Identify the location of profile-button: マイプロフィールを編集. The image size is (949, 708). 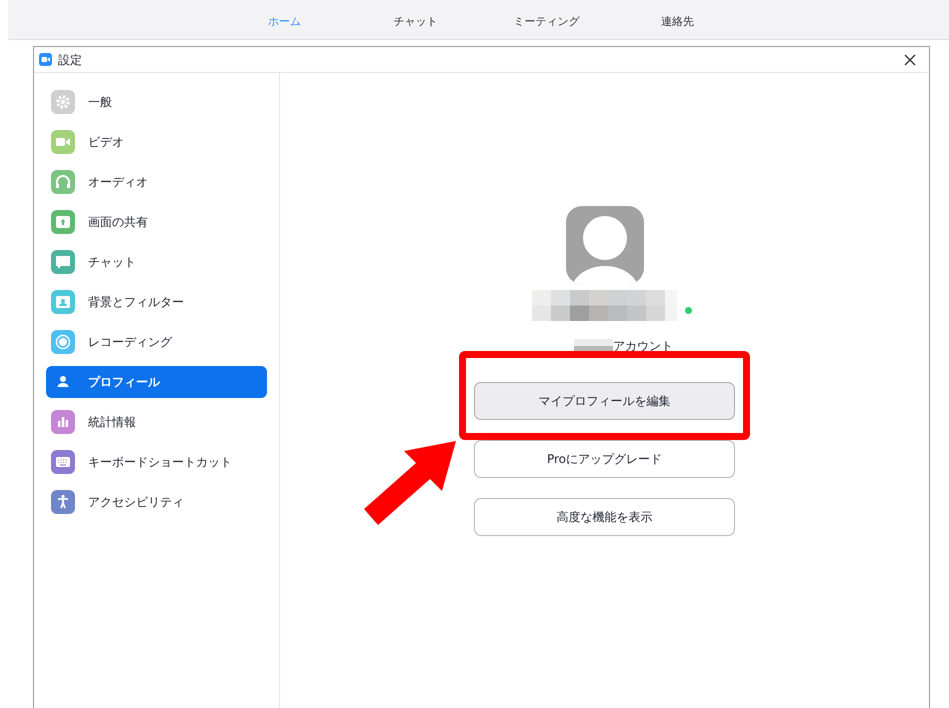
(604, 401).